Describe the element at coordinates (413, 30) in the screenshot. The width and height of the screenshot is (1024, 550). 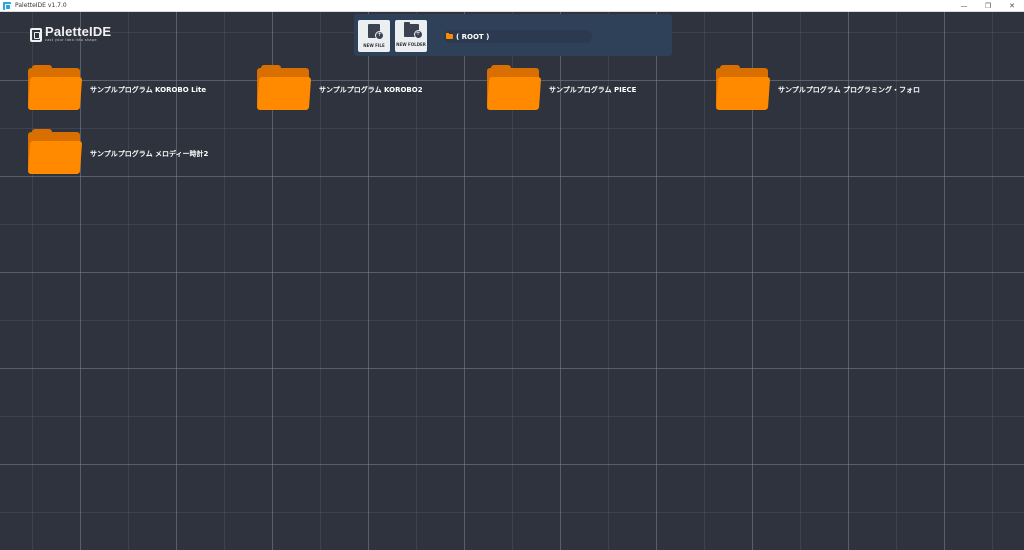
I see `new-folder-icon` at that location.